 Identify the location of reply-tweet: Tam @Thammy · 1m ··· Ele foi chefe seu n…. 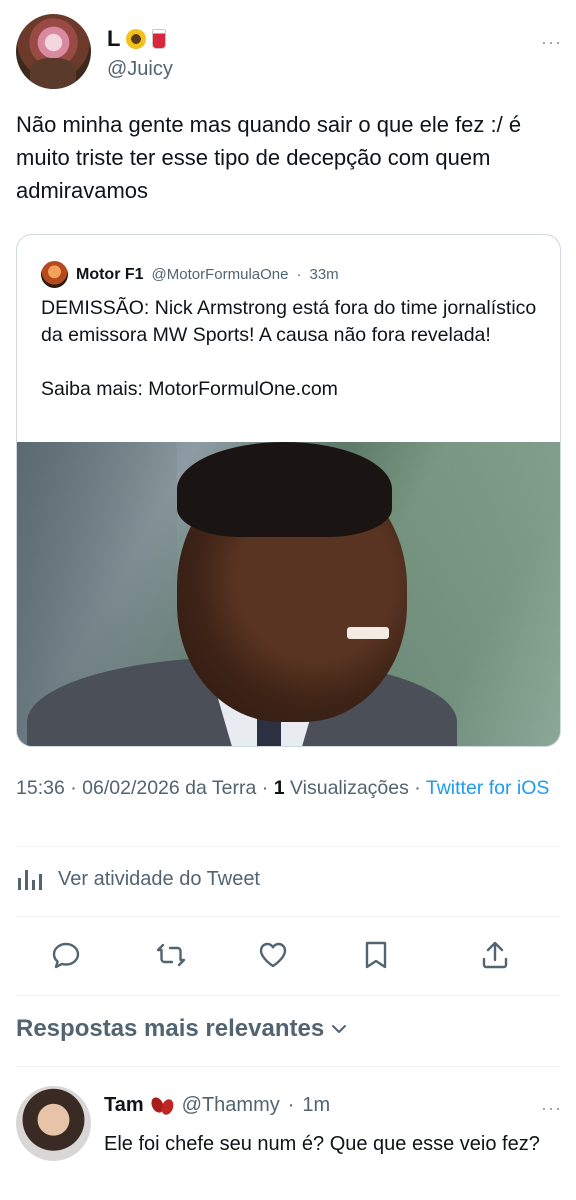
(289, 1143).